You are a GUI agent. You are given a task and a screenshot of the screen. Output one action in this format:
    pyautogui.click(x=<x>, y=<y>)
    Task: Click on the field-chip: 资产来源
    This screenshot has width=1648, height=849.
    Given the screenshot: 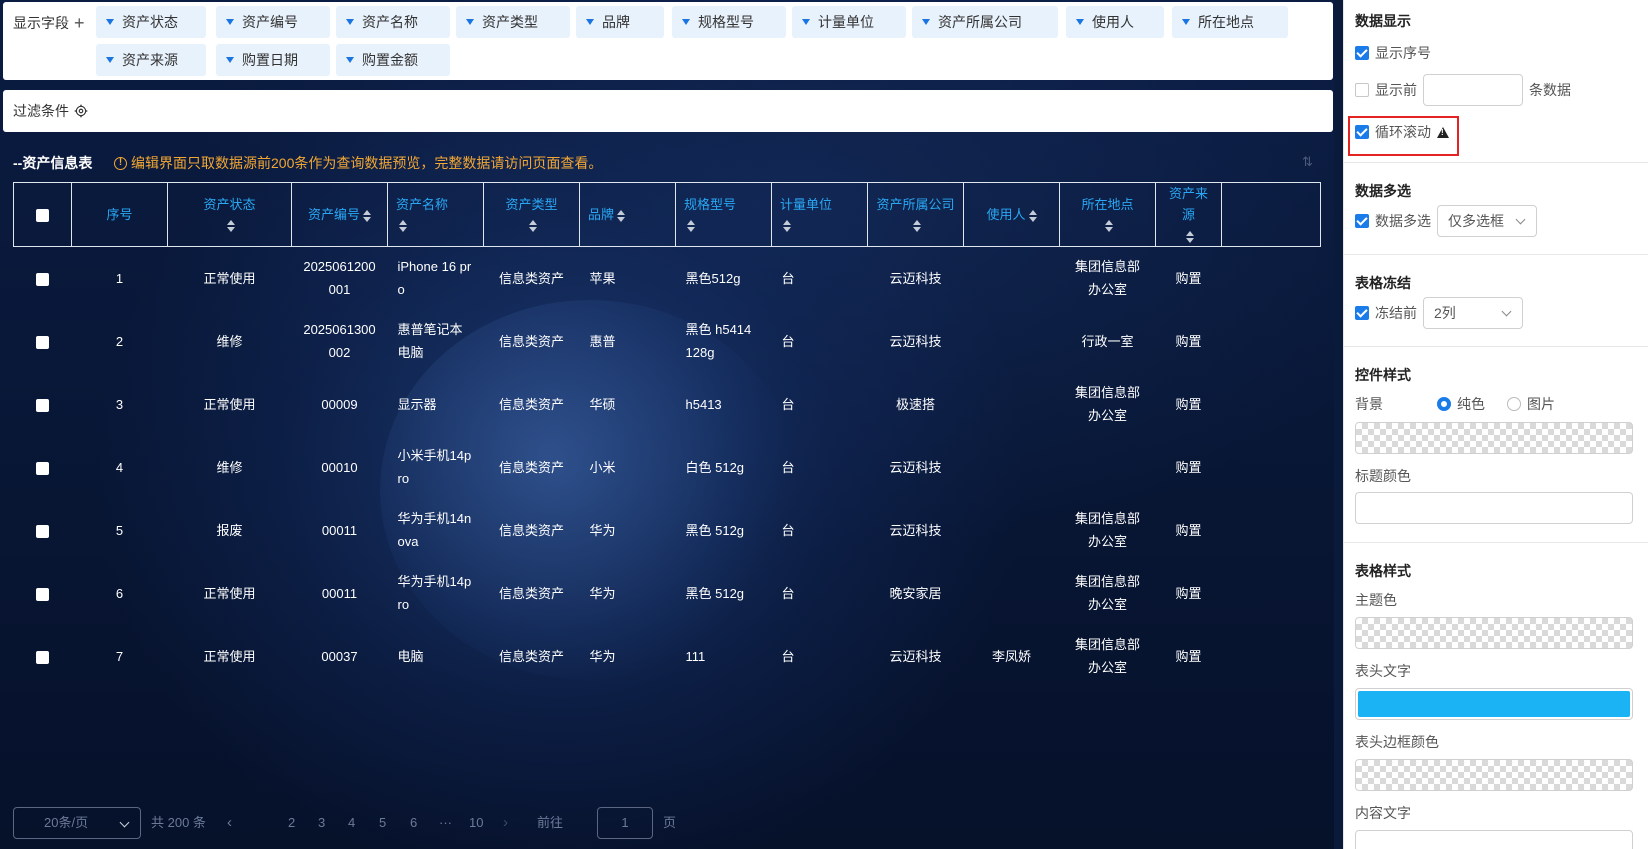 What is the action you would take?
    pyautogui.click(x=151, y=60)
    